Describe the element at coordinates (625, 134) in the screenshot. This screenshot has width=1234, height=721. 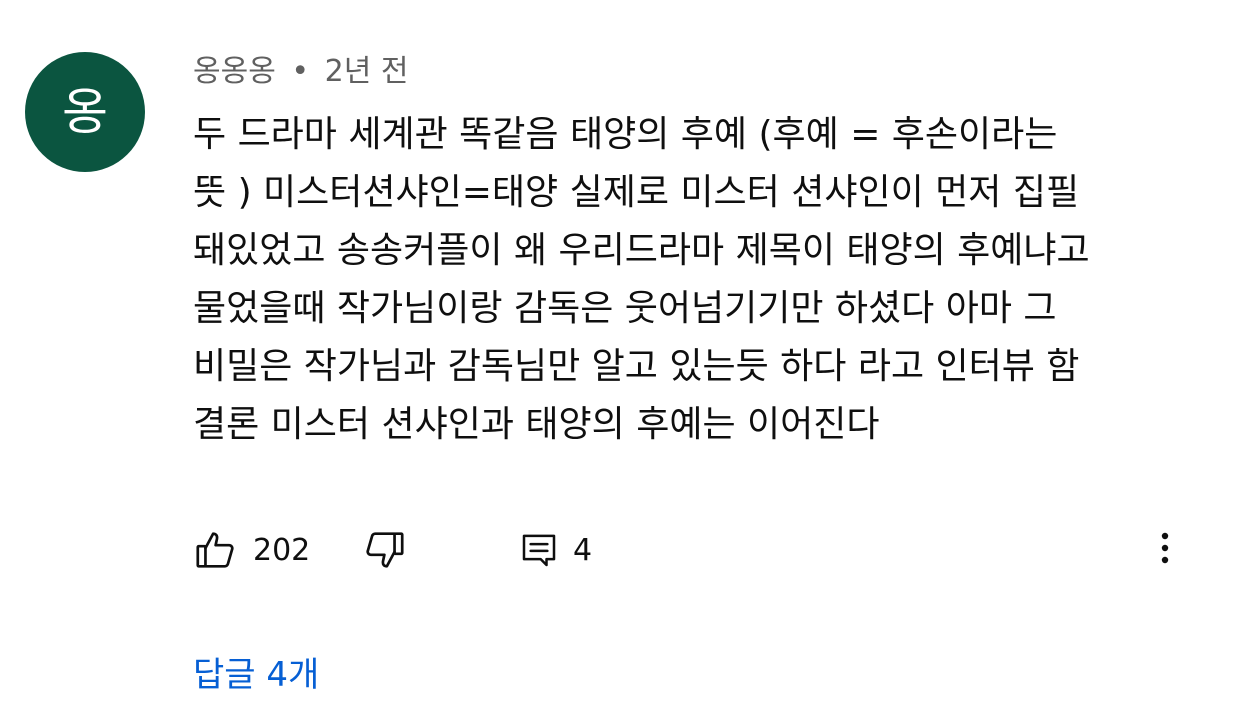
I see `comment-line: 두 드라마 세계관 똑같음 태양의 후예 (후예 = 후손이라는` at that location.